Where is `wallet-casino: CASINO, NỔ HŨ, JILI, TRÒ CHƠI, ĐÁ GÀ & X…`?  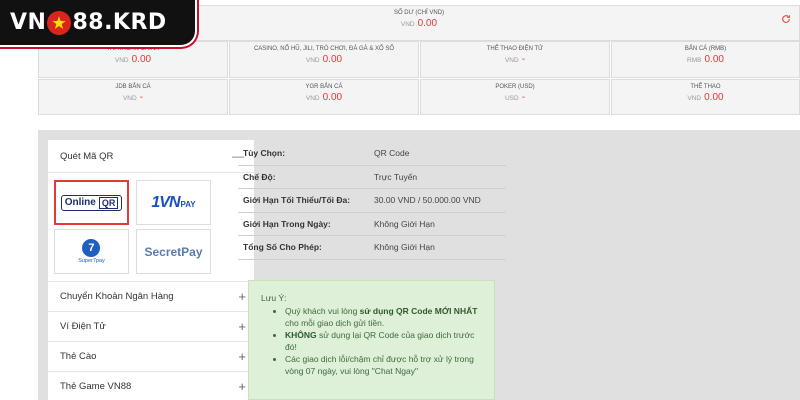
wallet-casino: CASINO, NỔ HŨ, JILI, TRÒ CHƠI, ĐÁ GÀ & X… is located at coordinates (324, 59).